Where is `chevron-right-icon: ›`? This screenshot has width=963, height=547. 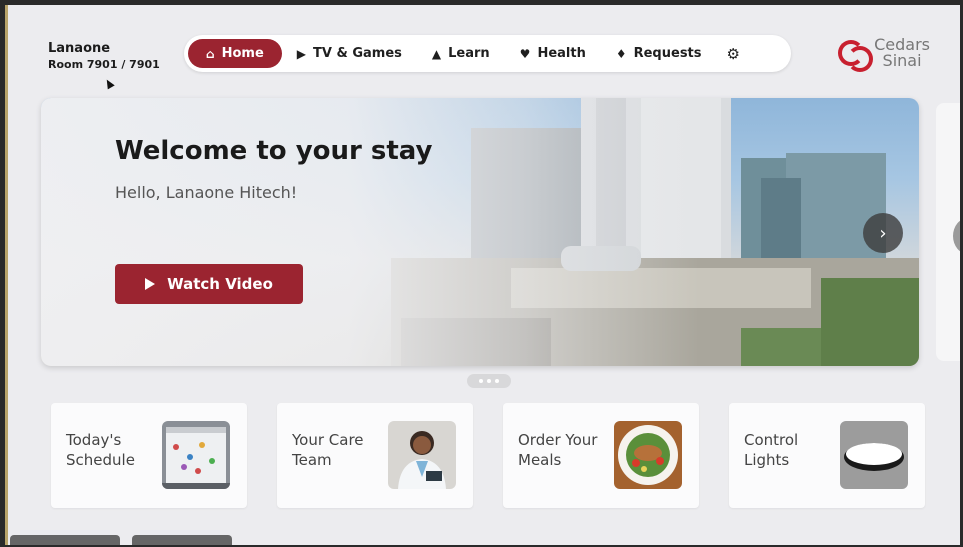 chevron-right-icon: › is located at coordinates (883, 233).